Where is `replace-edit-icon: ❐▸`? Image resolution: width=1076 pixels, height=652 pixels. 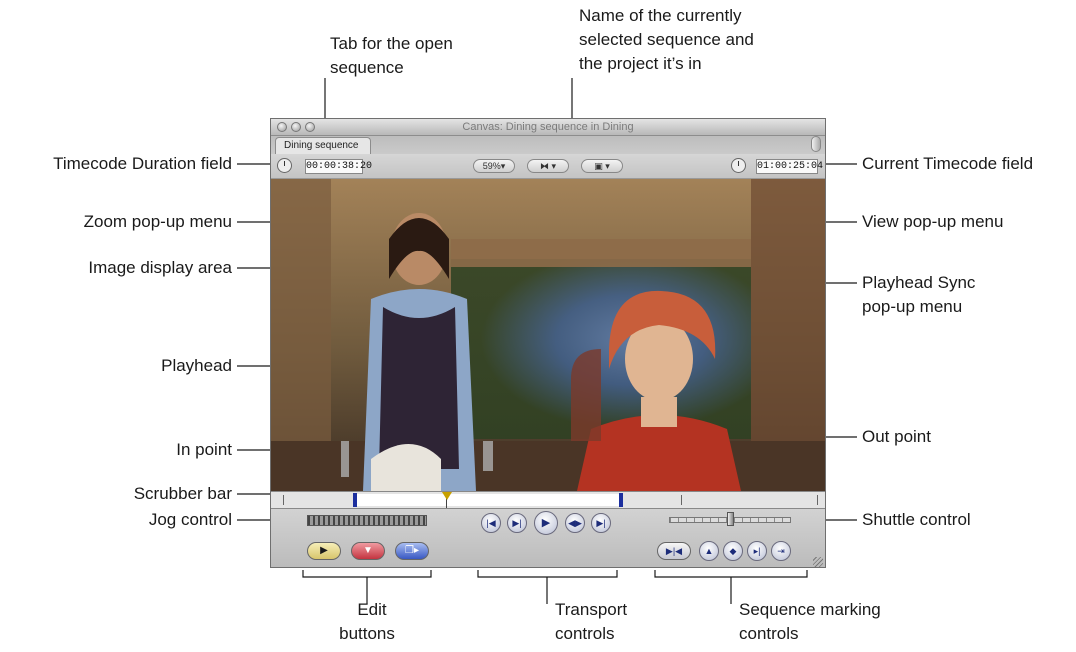 replace-edit-icon: ❐▸ is located at coordinates (412, 550).